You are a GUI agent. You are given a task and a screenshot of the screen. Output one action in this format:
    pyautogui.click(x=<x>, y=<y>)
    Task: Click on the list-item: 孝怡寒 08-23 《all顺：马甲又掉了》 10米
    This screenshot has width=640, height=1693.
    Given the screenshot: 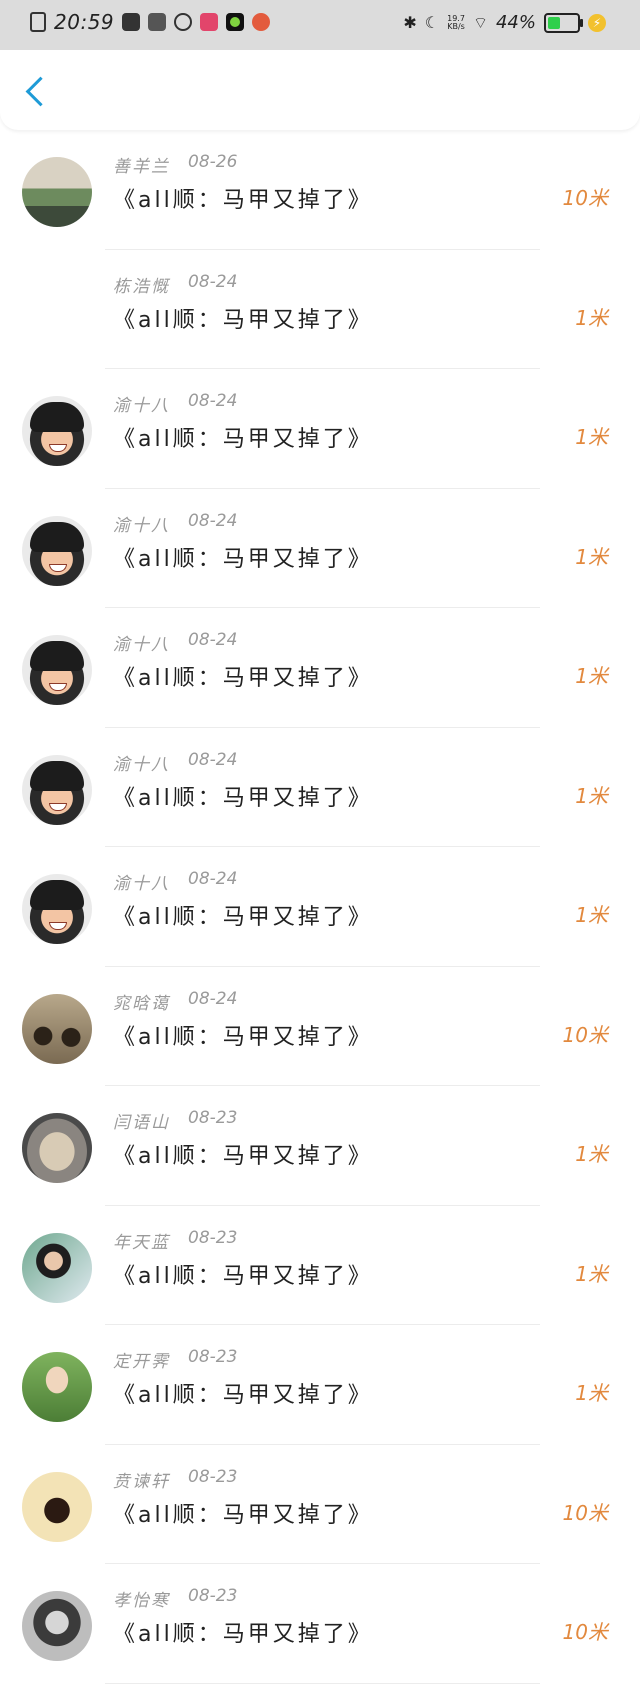 What is the action you would take?
    pyautogui.click(x=320, y=1624)
    